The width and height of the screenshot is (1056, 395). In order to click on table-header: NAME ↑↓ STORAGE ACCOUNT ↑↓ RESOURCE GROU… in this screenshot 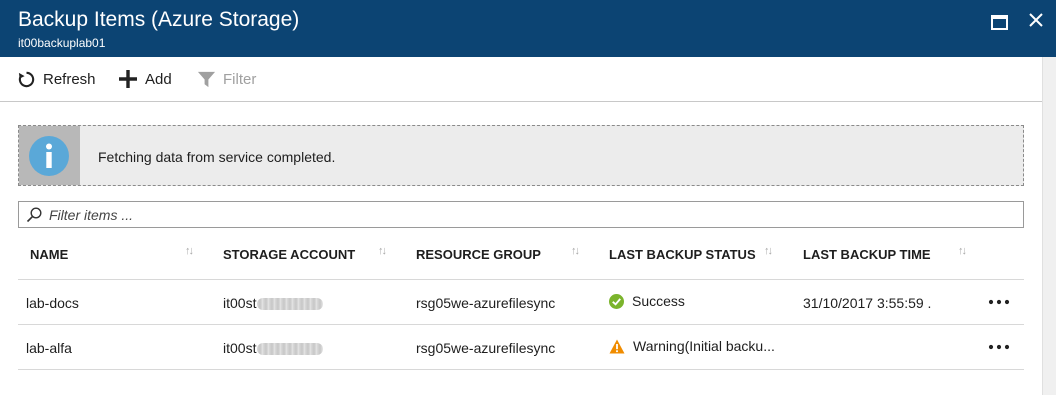, I will do `click(521, 256)`.